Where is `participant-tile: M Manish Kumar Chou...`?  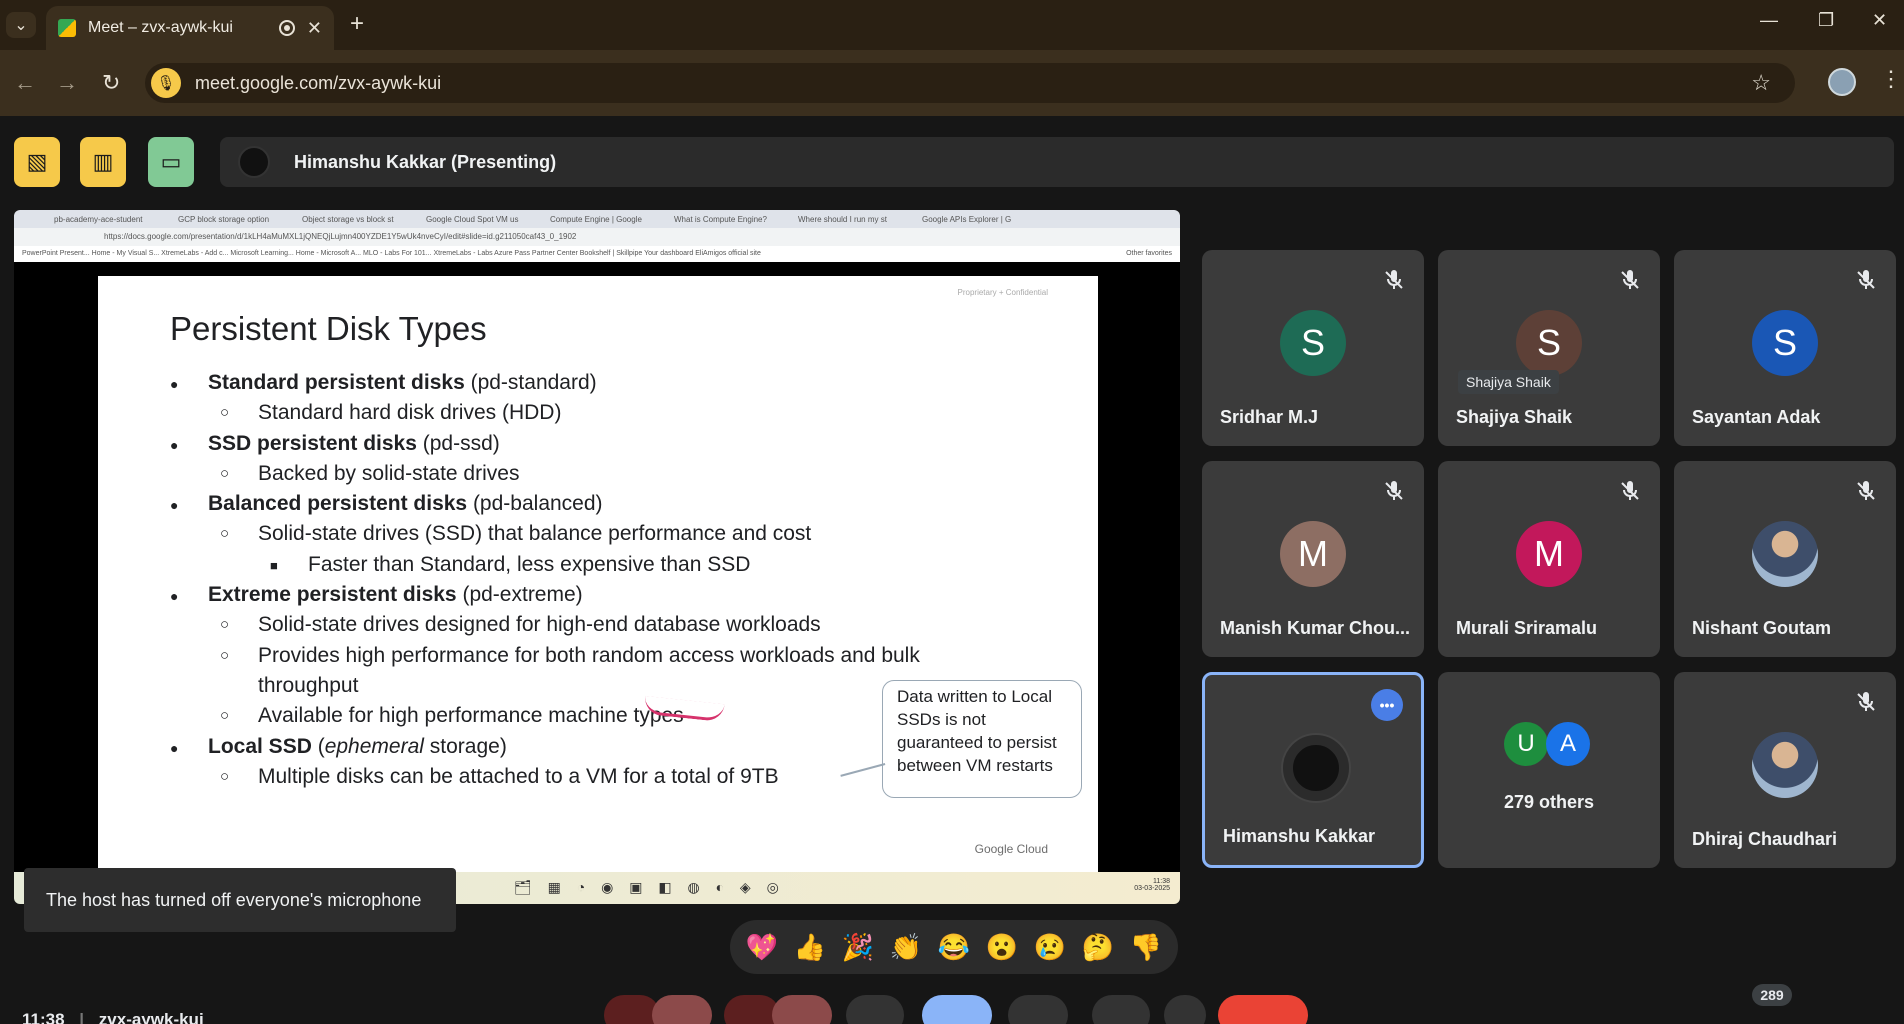
participant-tile: M Manish Kumar Chou... is located at coordinates (1313, 559).